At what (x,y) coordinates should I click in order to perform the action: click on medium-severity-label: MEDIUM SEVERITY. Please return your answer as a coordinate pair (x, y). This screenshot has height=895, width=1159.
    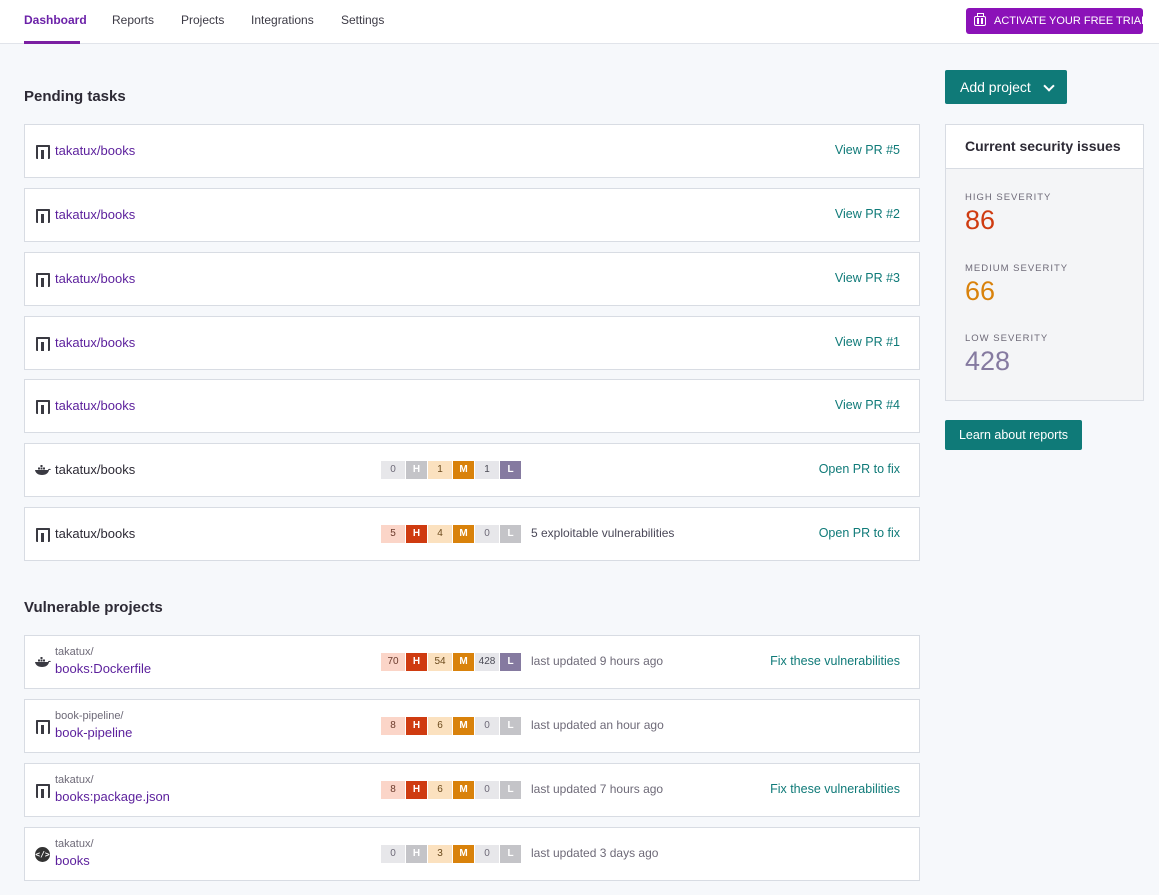
    Looking at the image, I should click on (1017, 268).